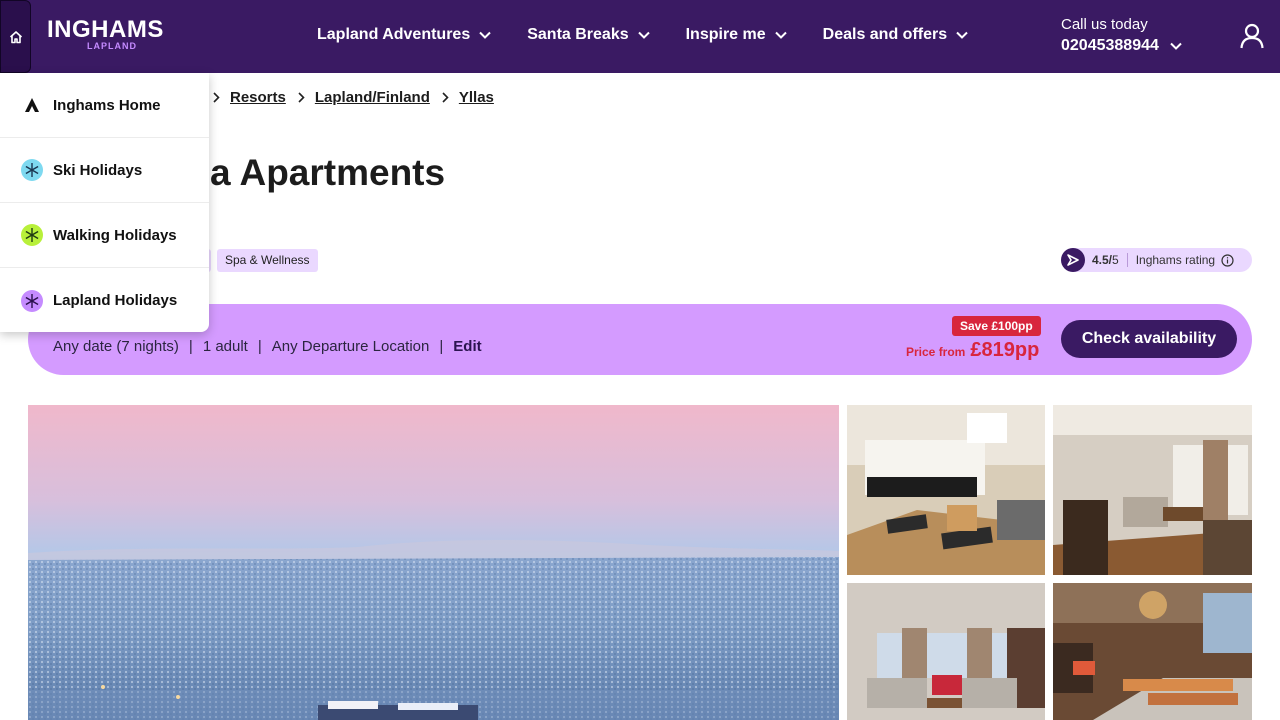  I want to click on inghams-rating: 4.5/5 Inghams rating, so click(1156, 260).